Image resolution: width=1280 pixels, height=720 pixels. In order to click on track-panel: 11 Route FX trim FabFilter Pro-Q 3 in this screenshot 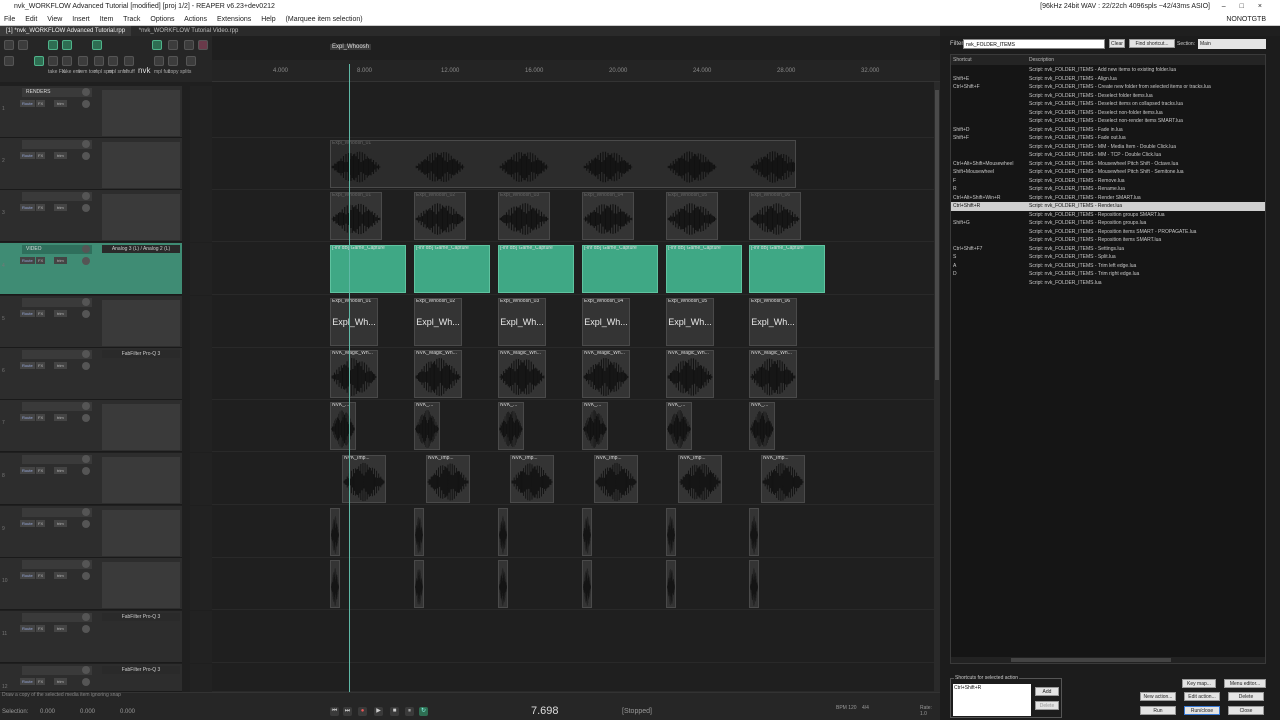, I will do `click(91, 637)`.